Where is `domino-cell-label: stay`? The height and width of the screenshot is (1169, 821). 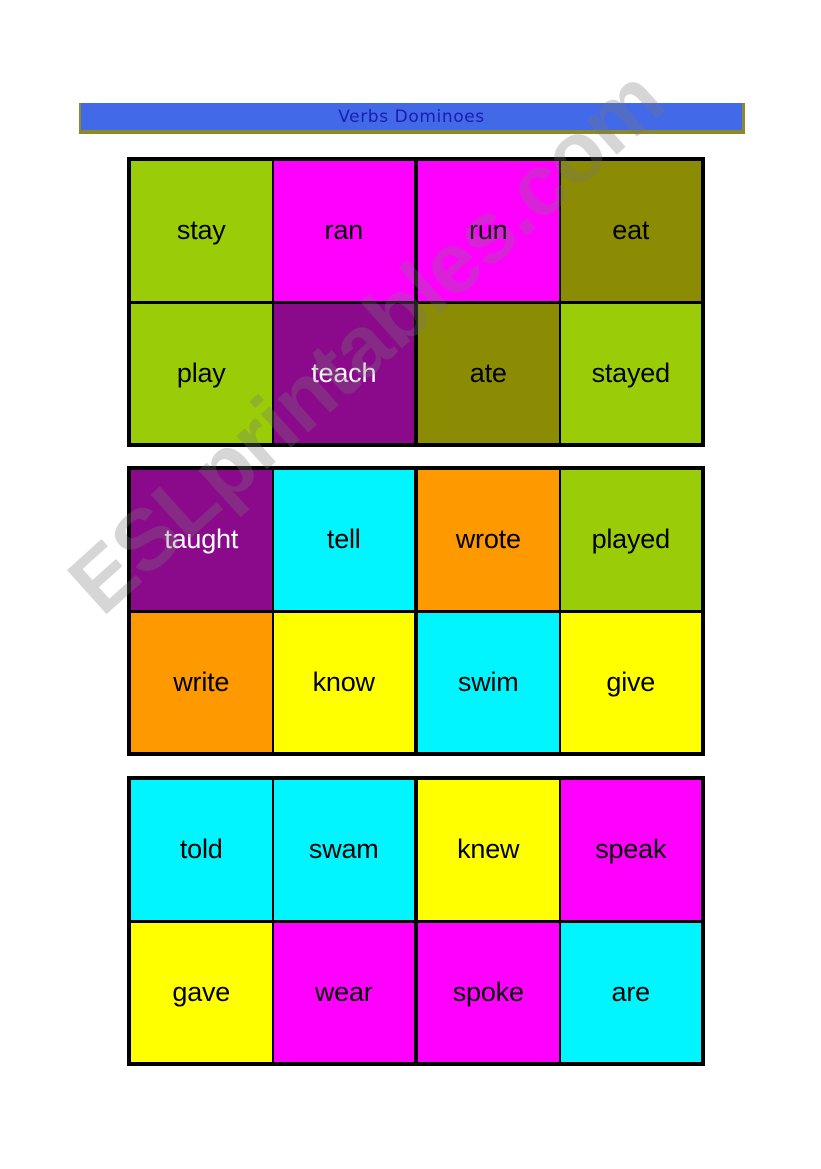 domino-cell-label: stay is located at coordinates (201, 230).